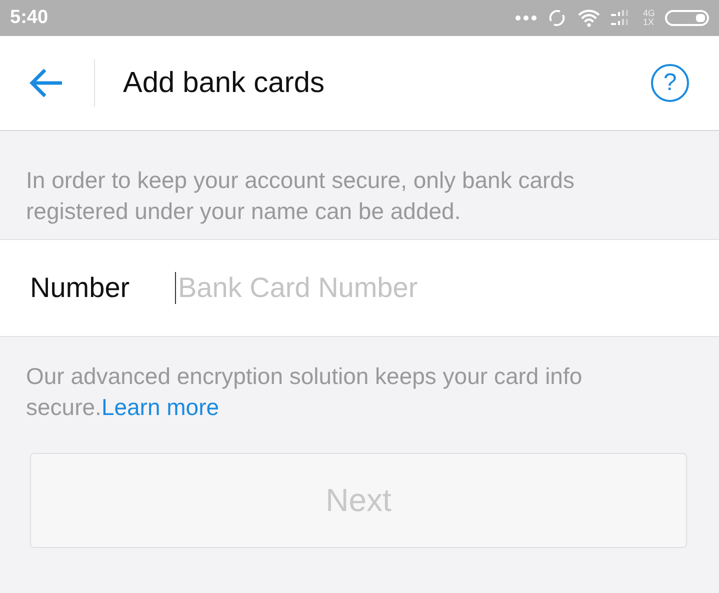 This screenshot has height=593, width=719. Describe the element at coordinates (224, 83) in the screenshot. I see `page-title: Add bank cards` at that location.